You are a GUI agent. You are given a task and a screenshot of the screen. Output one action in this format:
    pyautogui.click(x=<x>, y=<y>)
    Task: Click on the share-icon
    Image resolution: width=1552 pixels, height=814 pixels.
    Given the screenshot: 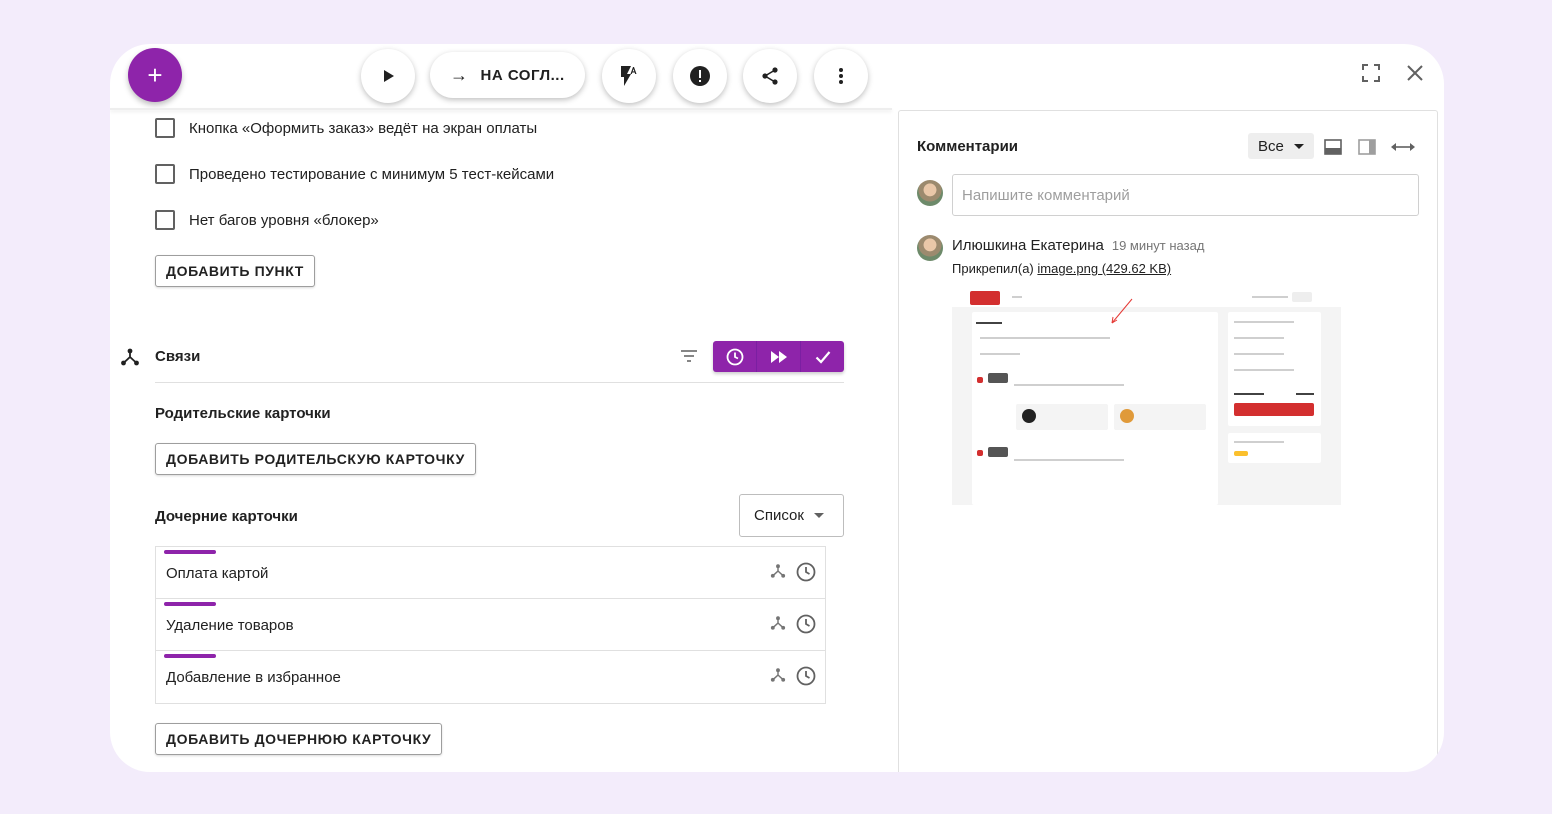 What is the action you would take?
    pyautogui.click(x=770, y=76)
    